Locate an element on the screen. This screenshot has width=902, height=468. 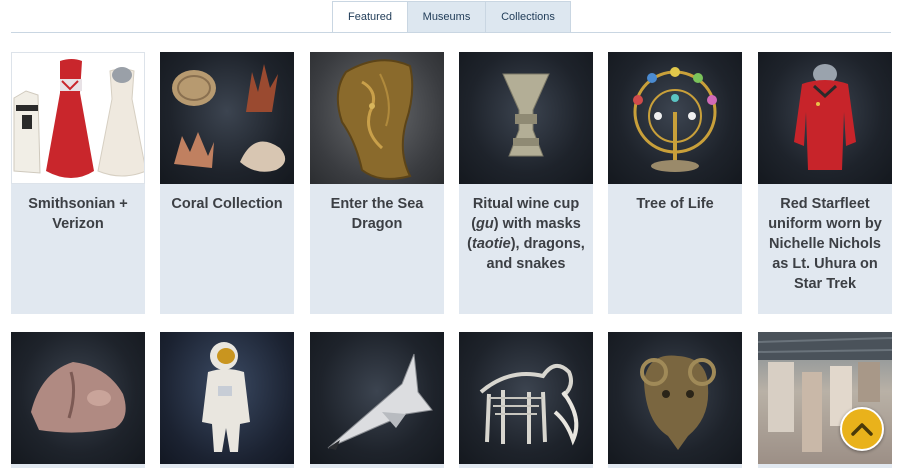
tab-bar: Featured Museums Collections is located at coordinates (451, 17).